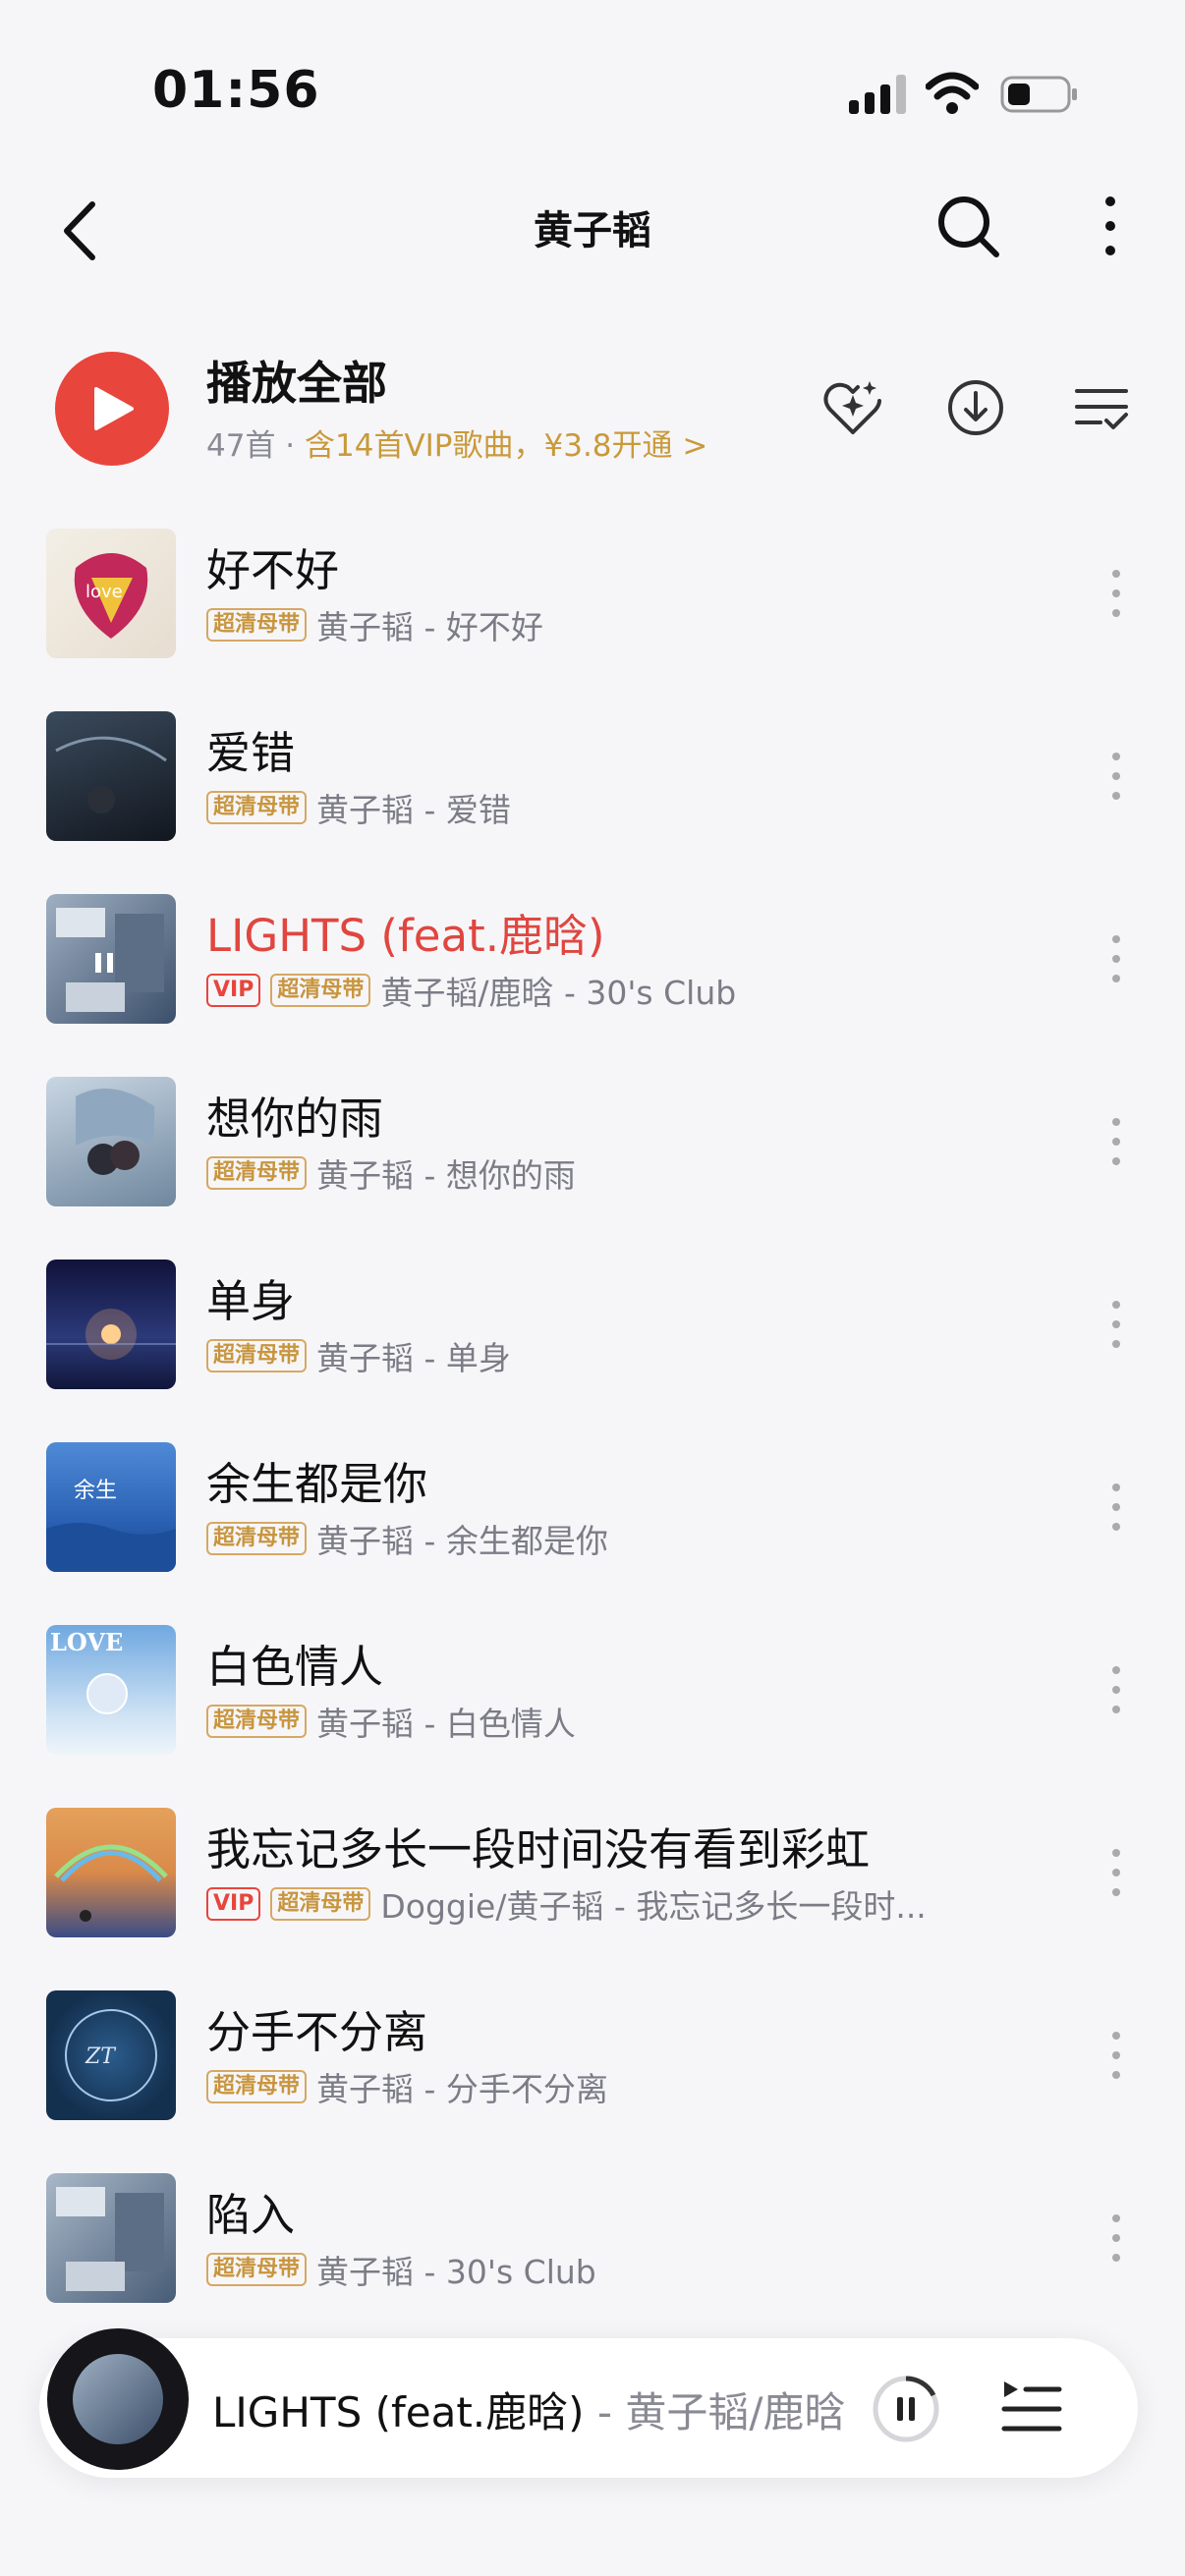 This screenshot has width=1185, height=2576. I want to click on play-icon, so click(114, 408).